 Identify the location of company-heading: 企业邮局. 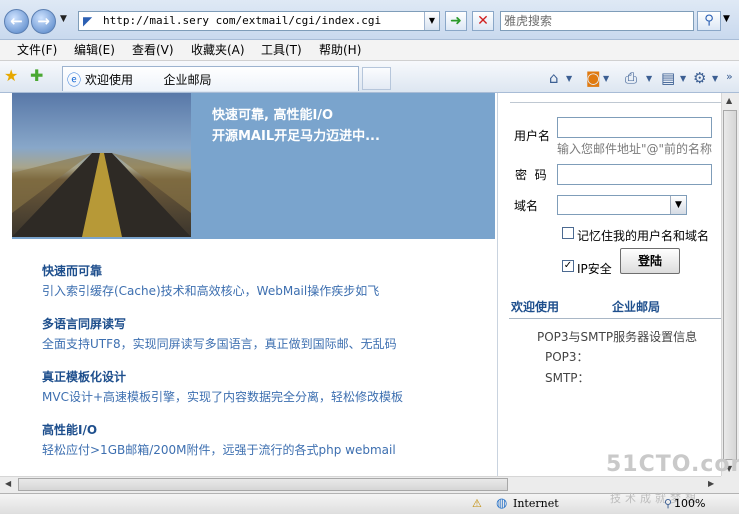
(636, 307).